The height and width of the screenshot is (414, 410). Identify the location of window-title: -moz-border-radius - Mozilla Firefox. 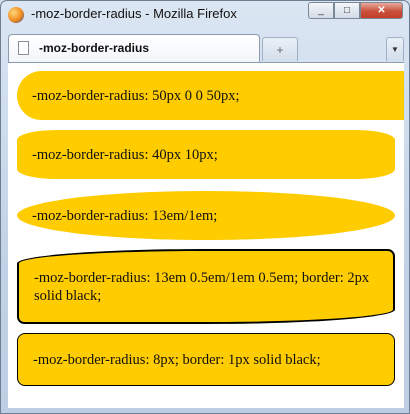
(134, 13).